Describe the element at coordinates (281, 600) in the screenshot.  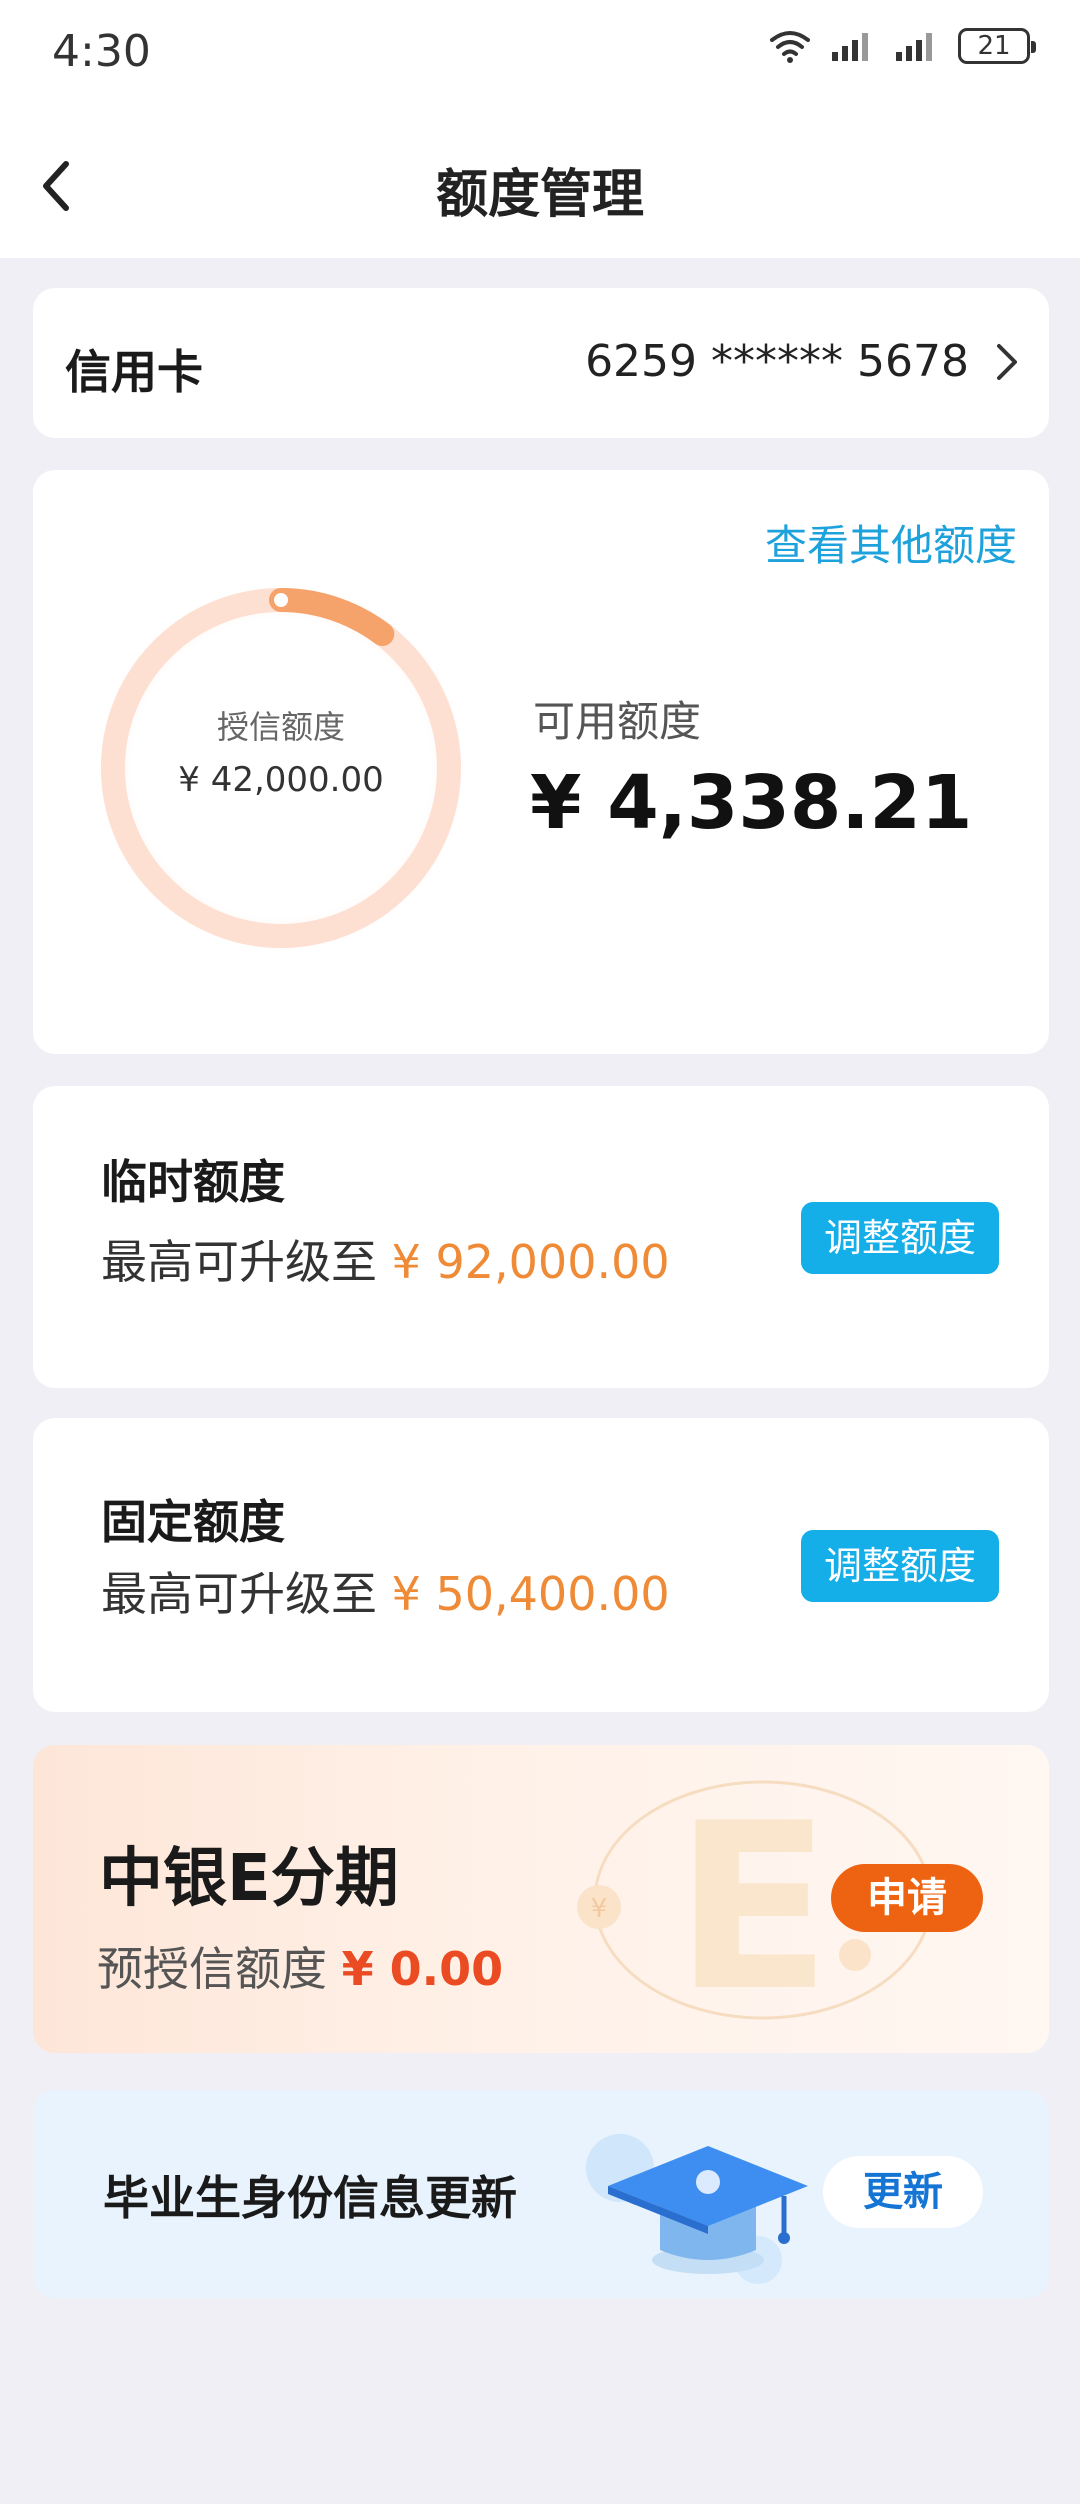
I see `arc-start-dot` at that location.